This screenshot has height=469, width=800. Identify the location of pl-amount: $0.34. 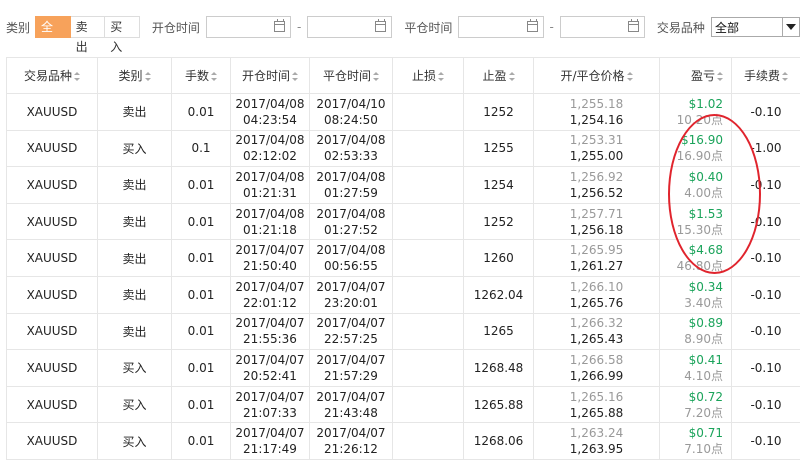
(705, 286).